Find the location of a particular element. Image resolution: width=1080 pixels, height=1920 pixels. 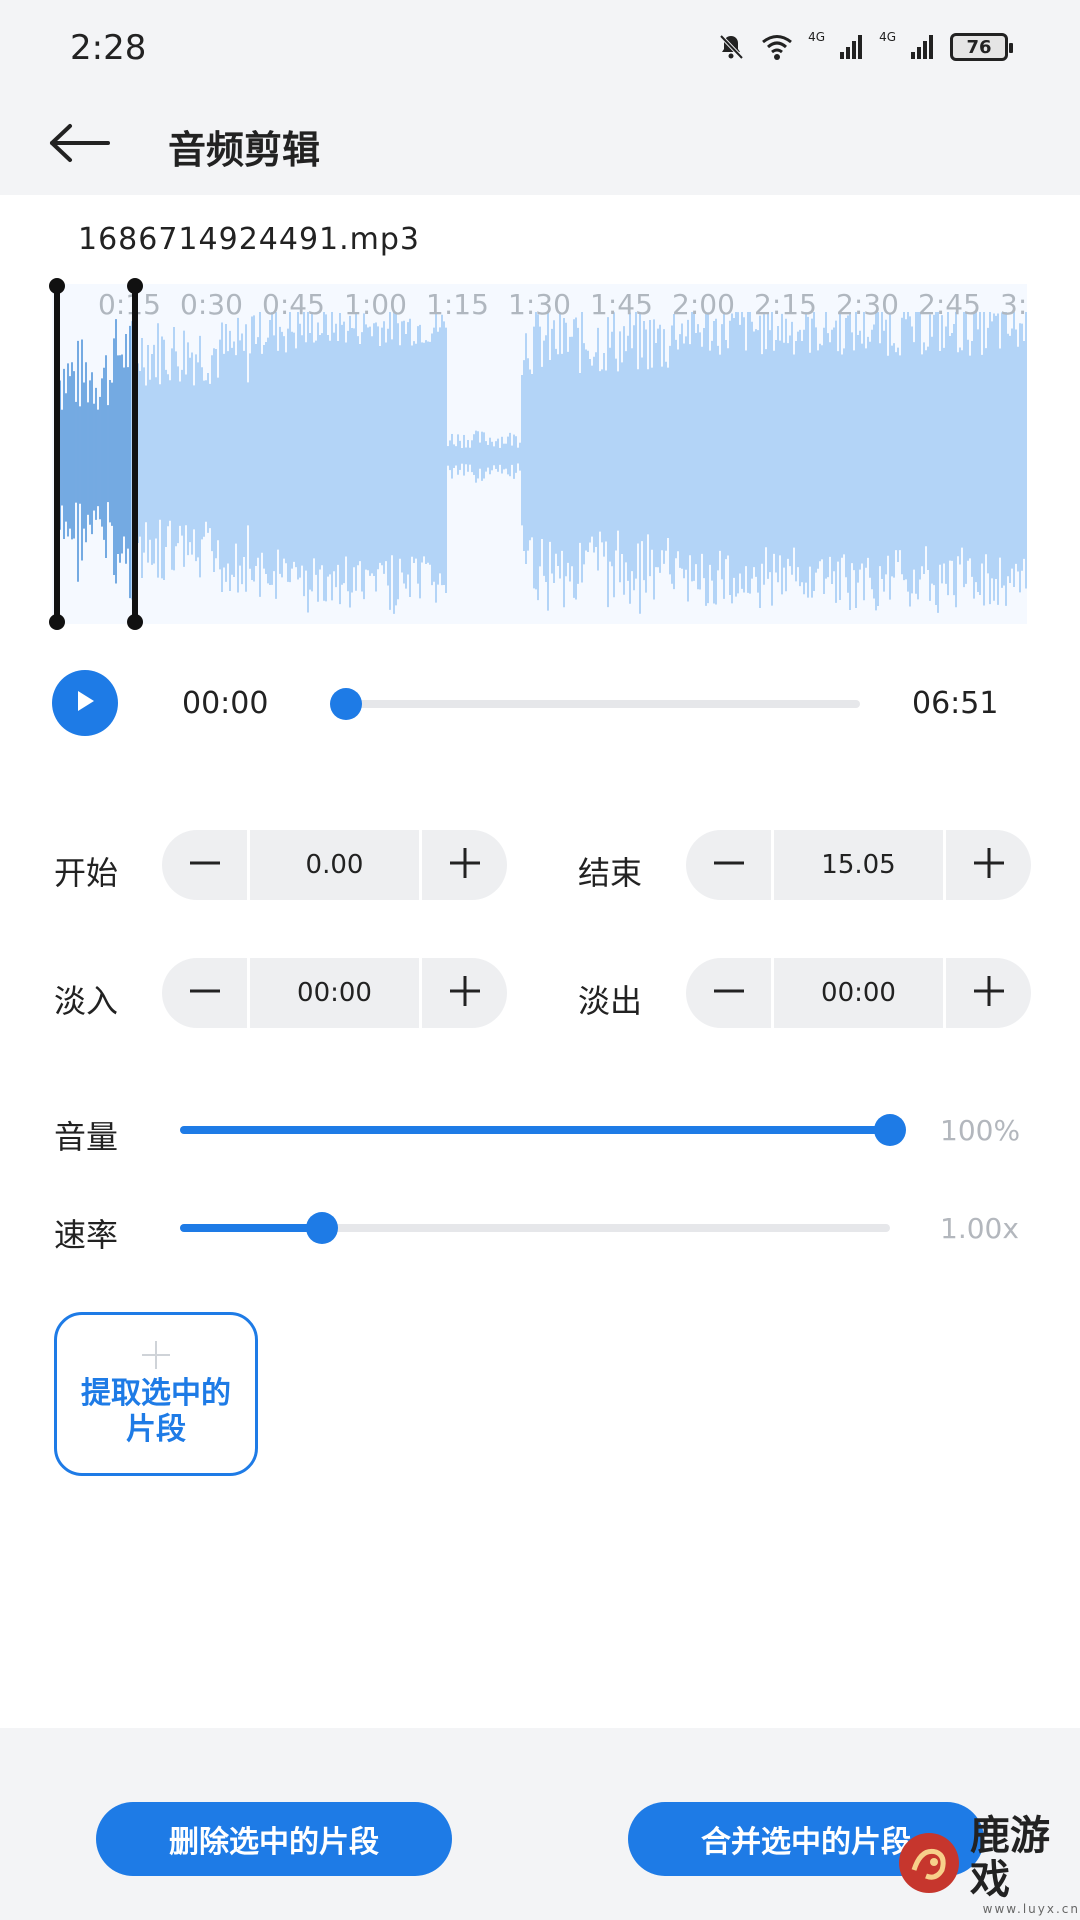

play-icon is located at coordinates (85, 703).